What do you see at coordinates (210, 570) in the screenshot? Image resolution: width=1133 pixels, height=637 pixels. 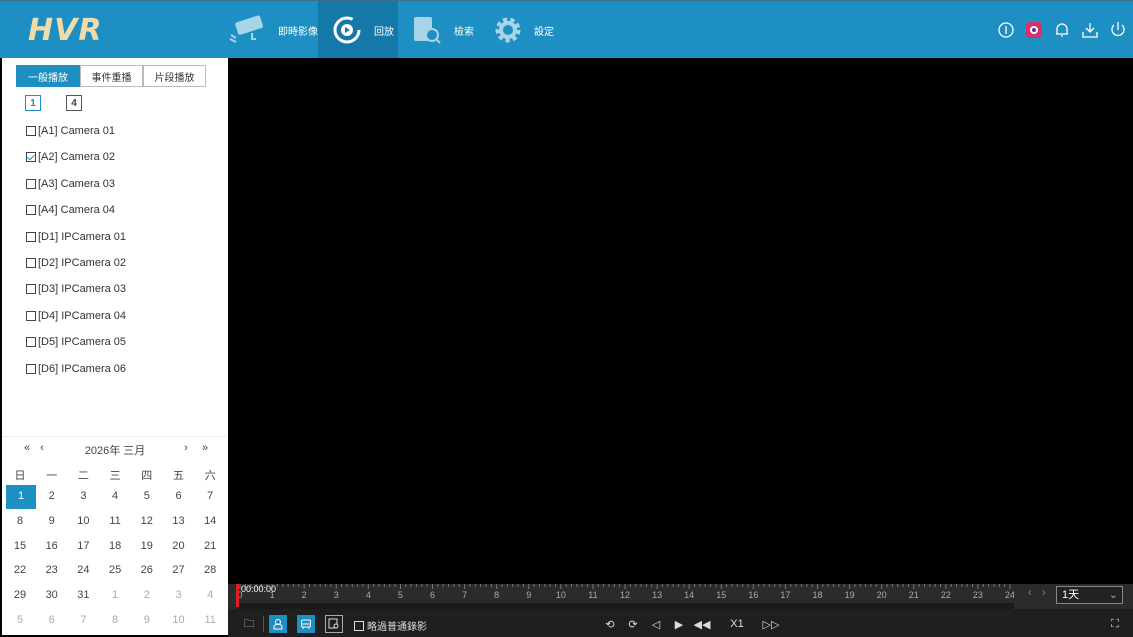 I see `calendar-day: 28` at bounding box center [210, 570].